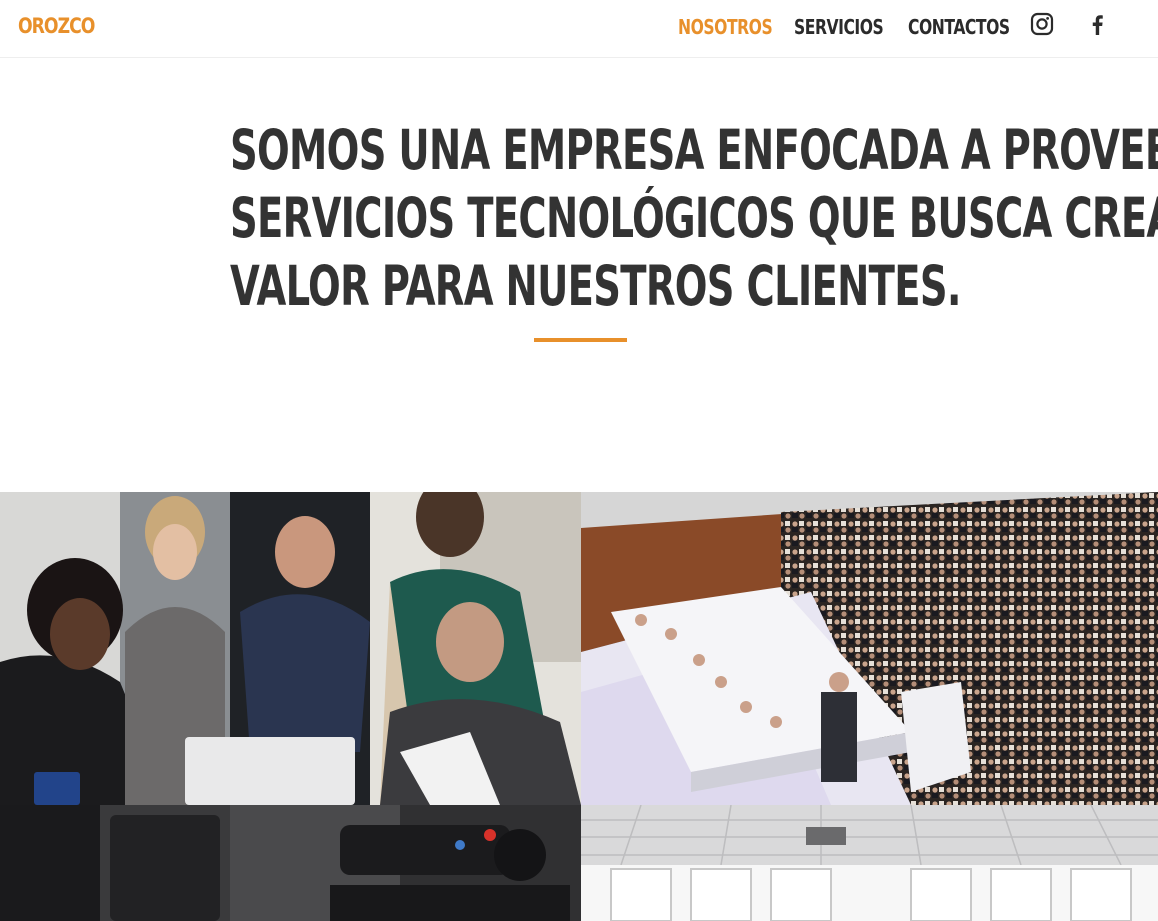 This screenshot has width=1158, height=921. Describe the element at coordinates (725, 27) in the screenshot. I see `nav-item-nosotros: NOSOTROS` at that location.